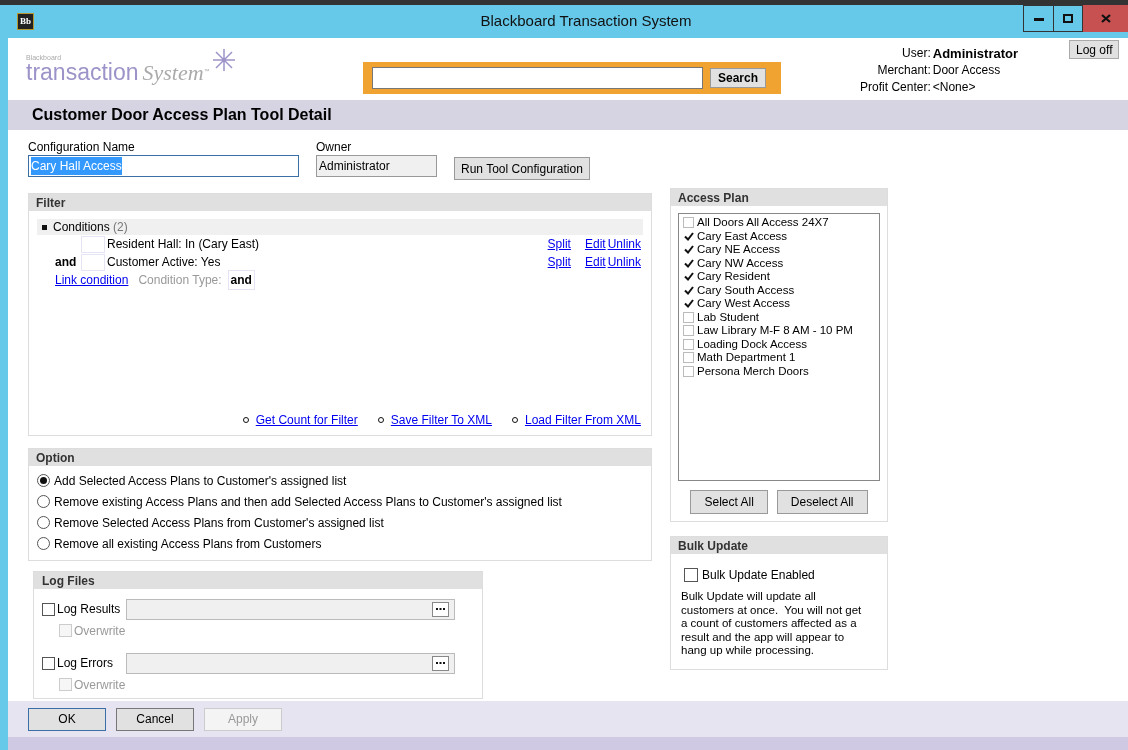 The height and width of the screenshot is (750, 1128). I want to click on minimize-icon, so click(1038, 18).